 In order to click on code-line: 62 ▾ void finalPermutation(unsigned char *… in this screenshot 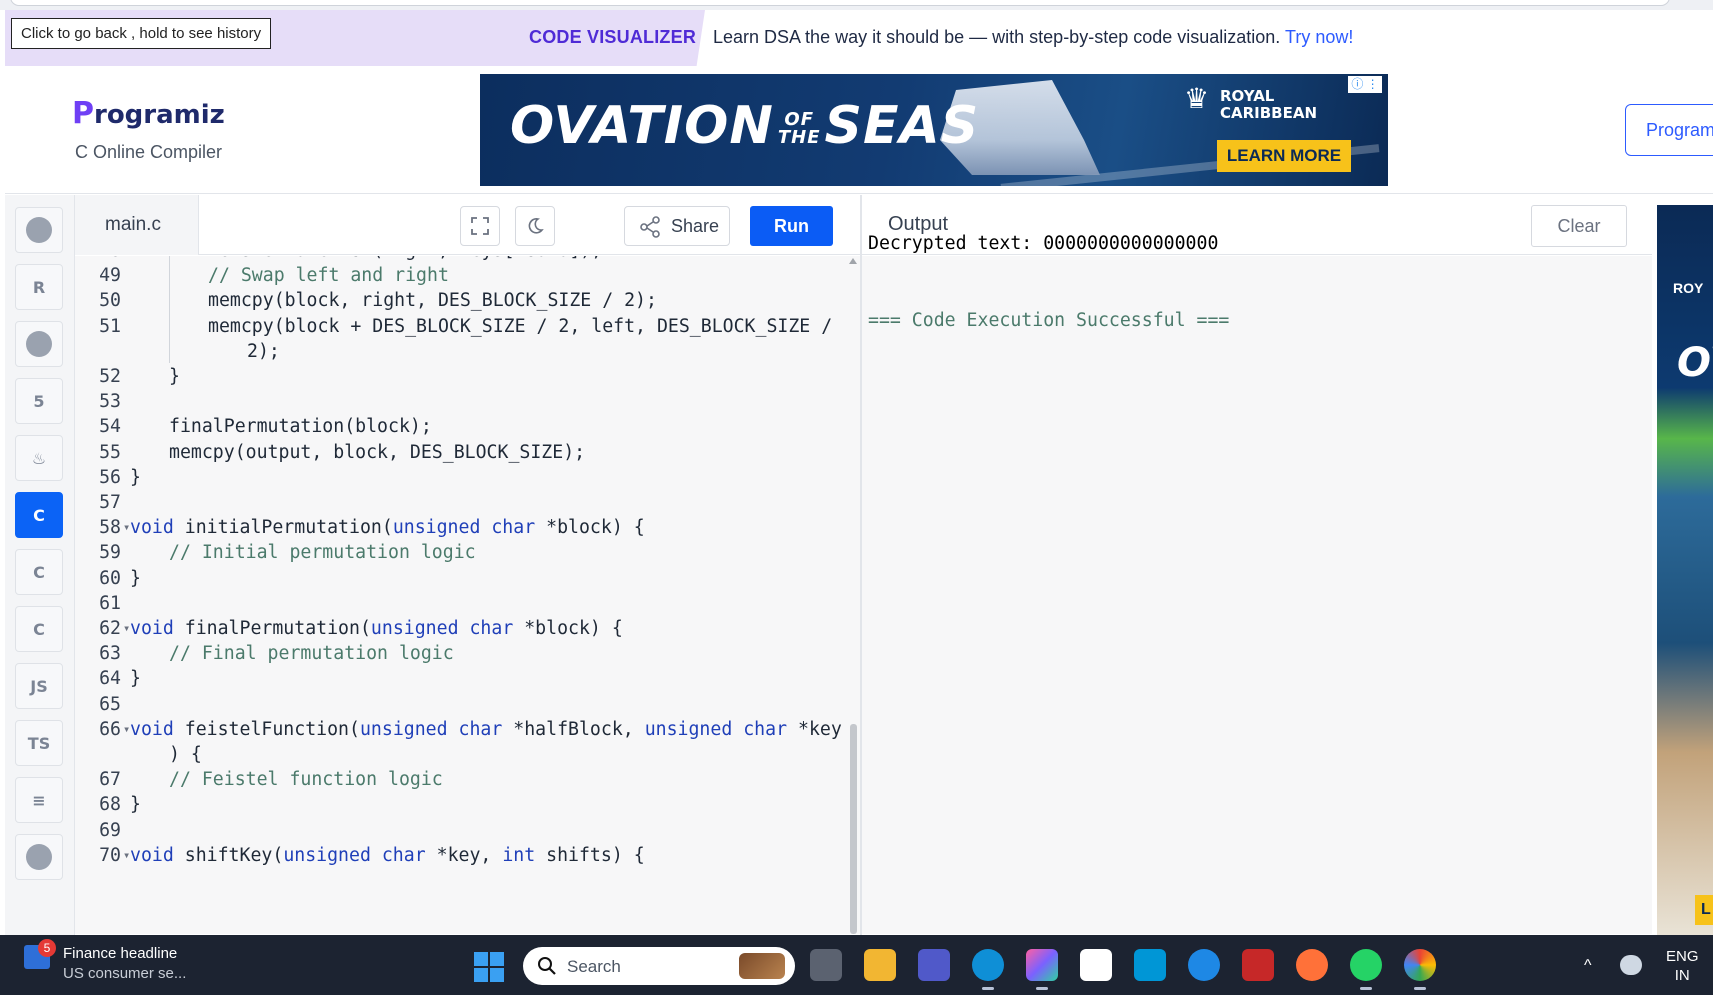, I will do `click(460, 628)`.